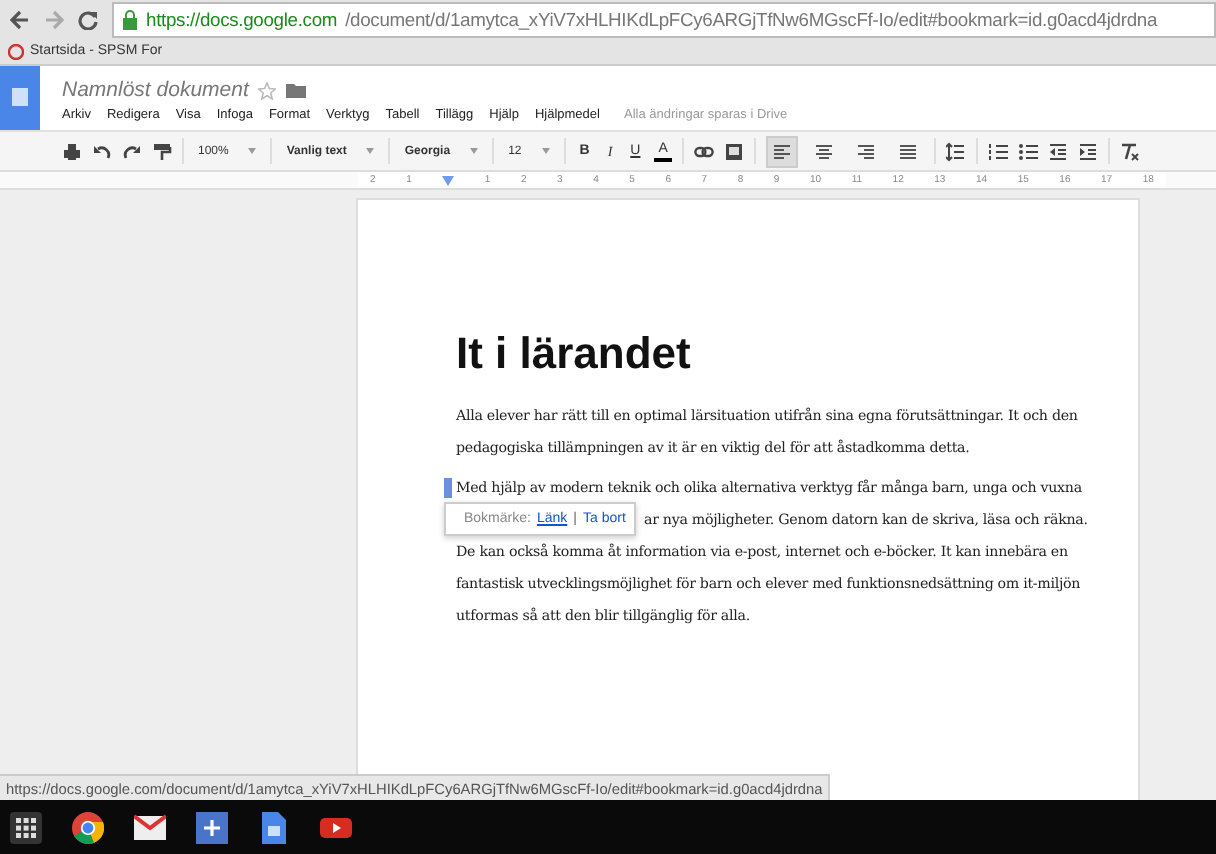  I want to click on address-bar: https://docs.google.com /document/d/1amytca_xYiV7xHLHIKdLpFCy6ARGjTfNw6MGscFf-Io/edit#bookmark=id.g0acd4jdrdna, so click(664, 19).